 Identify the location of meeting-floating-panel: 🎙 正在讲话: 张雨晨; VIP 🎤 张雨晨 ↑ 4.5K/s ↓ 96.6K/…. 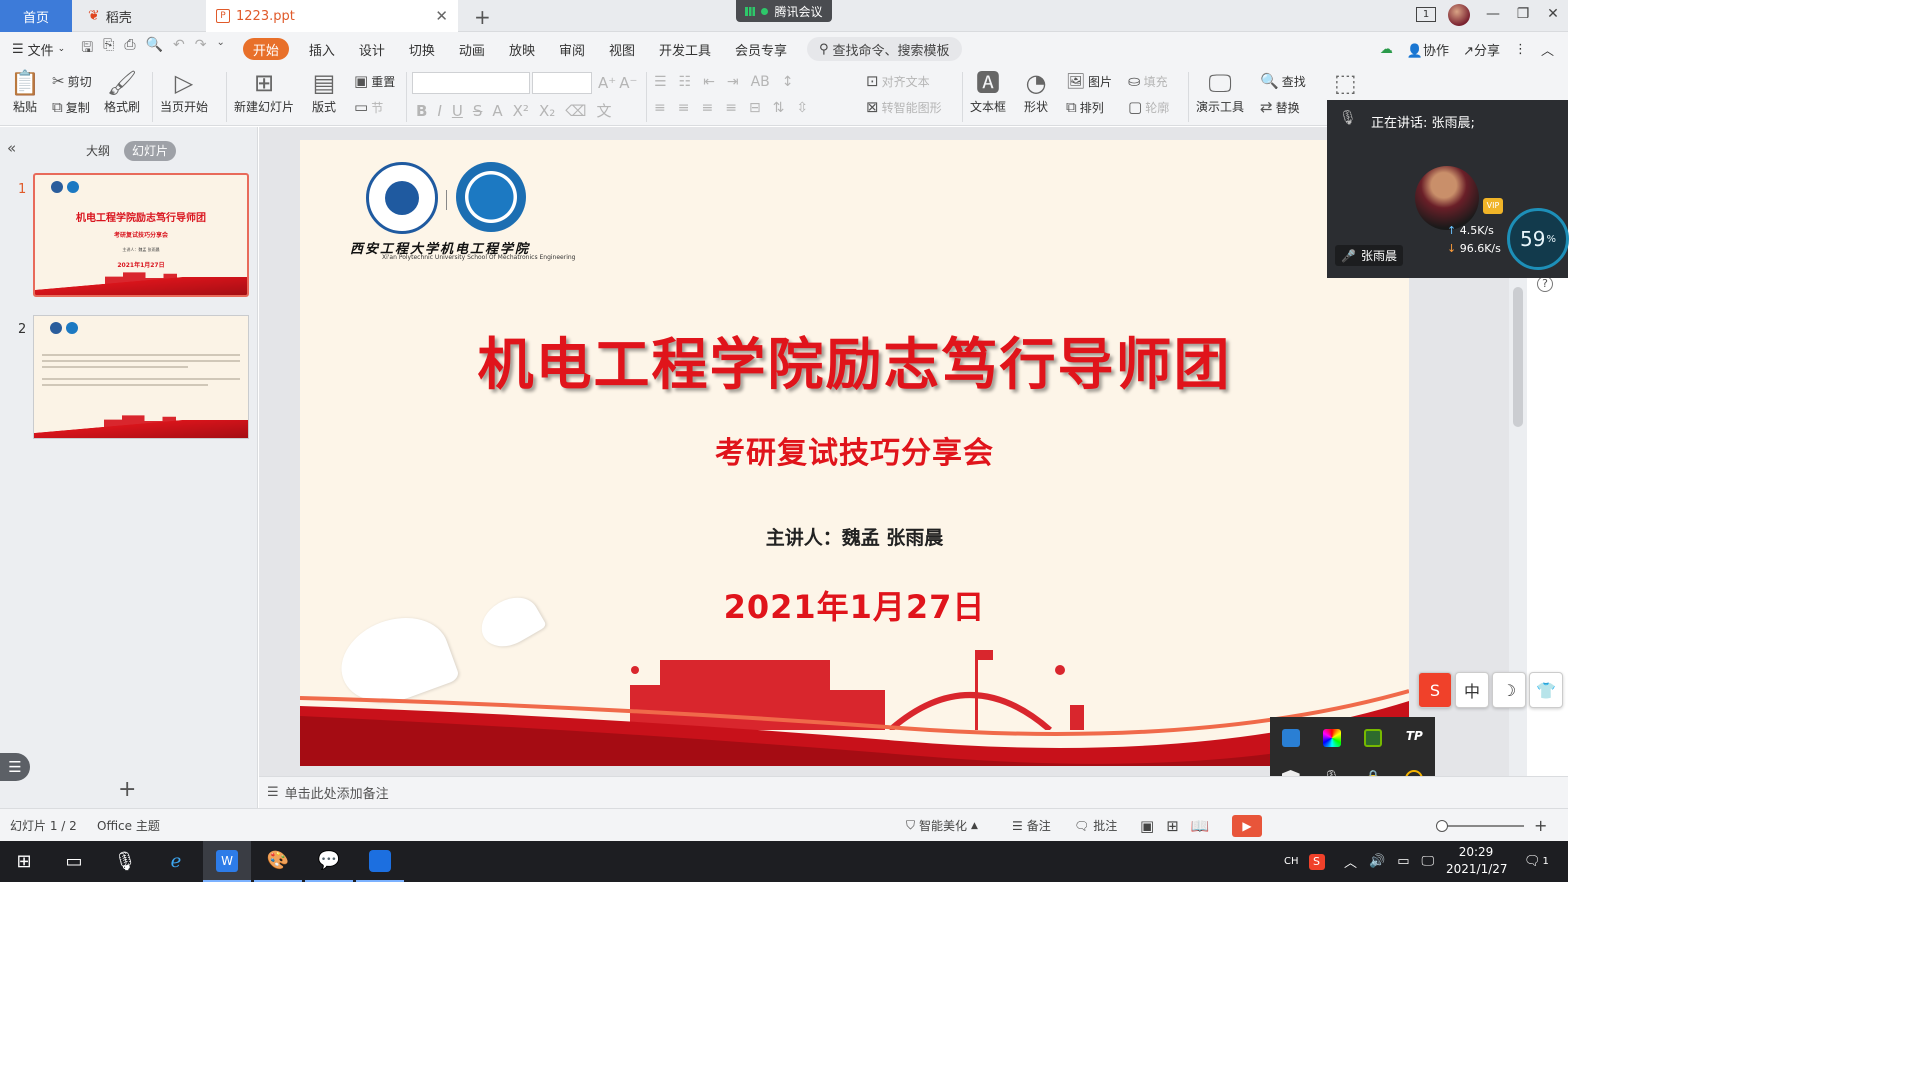
(1448, 189).